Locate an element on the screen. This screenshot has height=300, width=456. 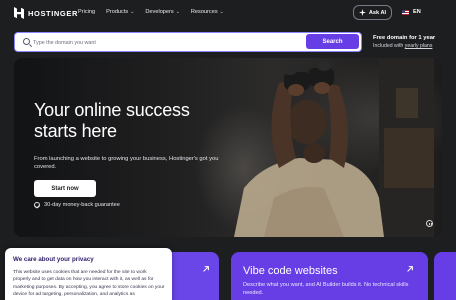
logo: HOSTINGER is located at coordinates (46, 13).